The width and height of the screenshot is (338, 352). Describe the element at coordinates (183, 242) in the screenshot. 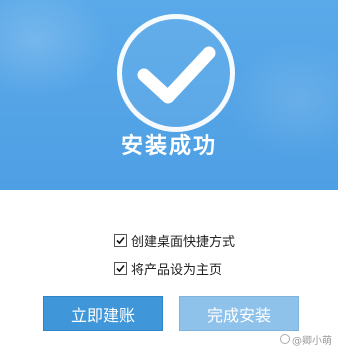

I see `create-shortcut-label: 创建桌面快捷方式` at that location.